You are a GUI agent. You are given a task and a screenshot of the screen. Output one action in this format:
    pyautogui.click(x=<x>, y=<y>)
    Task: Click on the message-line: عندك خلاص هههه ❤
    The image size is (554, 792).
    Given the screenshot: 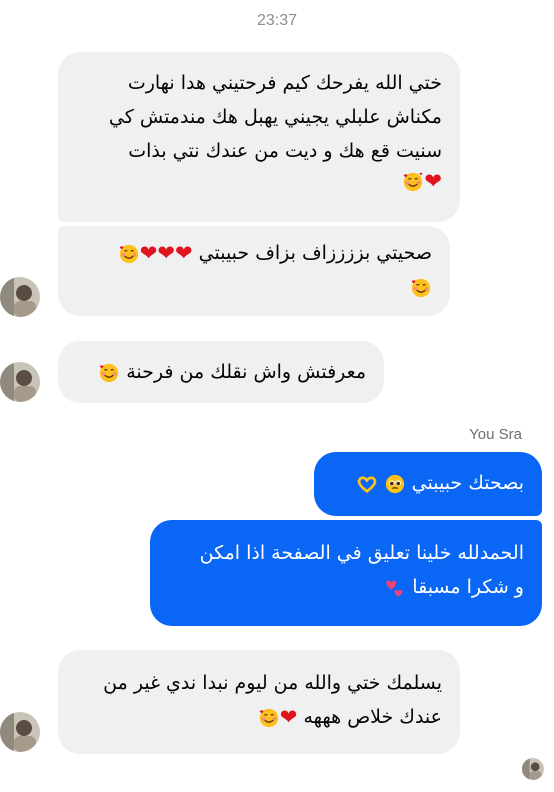 What is the action you would take?
    pyautogui.click(x=257, y=717)
    